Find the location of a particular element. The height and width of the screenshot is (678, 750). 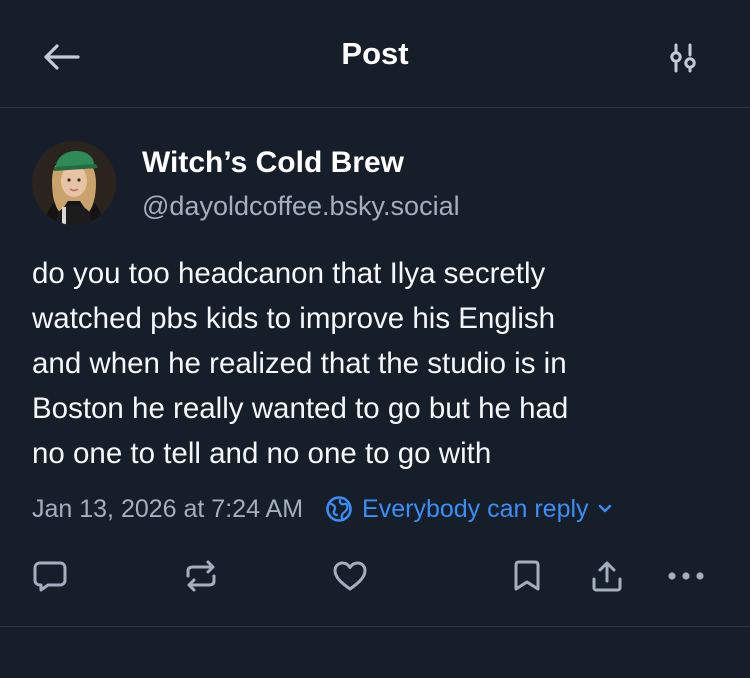

reply-setting-label: Everybody can reply is located at coordinates (475, 508).